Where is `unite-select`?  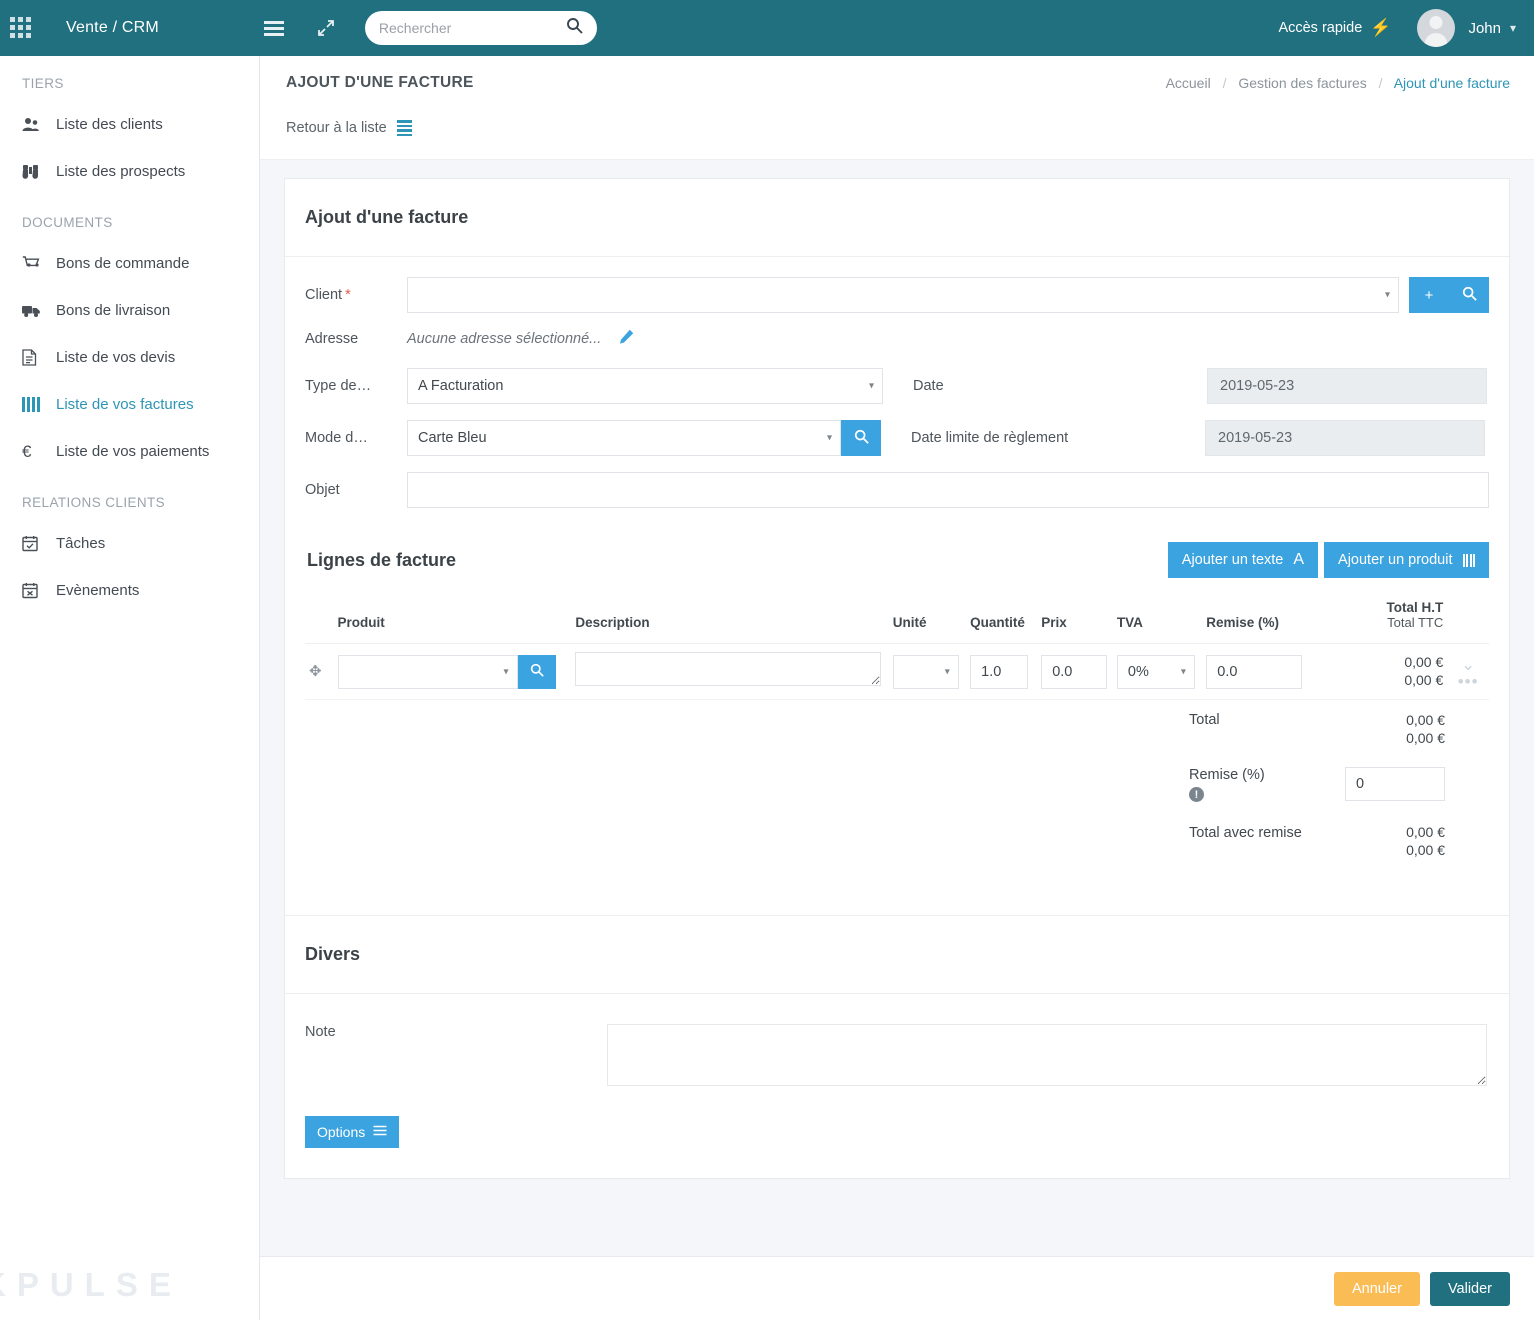
unite-select is located at coordinates (925, 671).